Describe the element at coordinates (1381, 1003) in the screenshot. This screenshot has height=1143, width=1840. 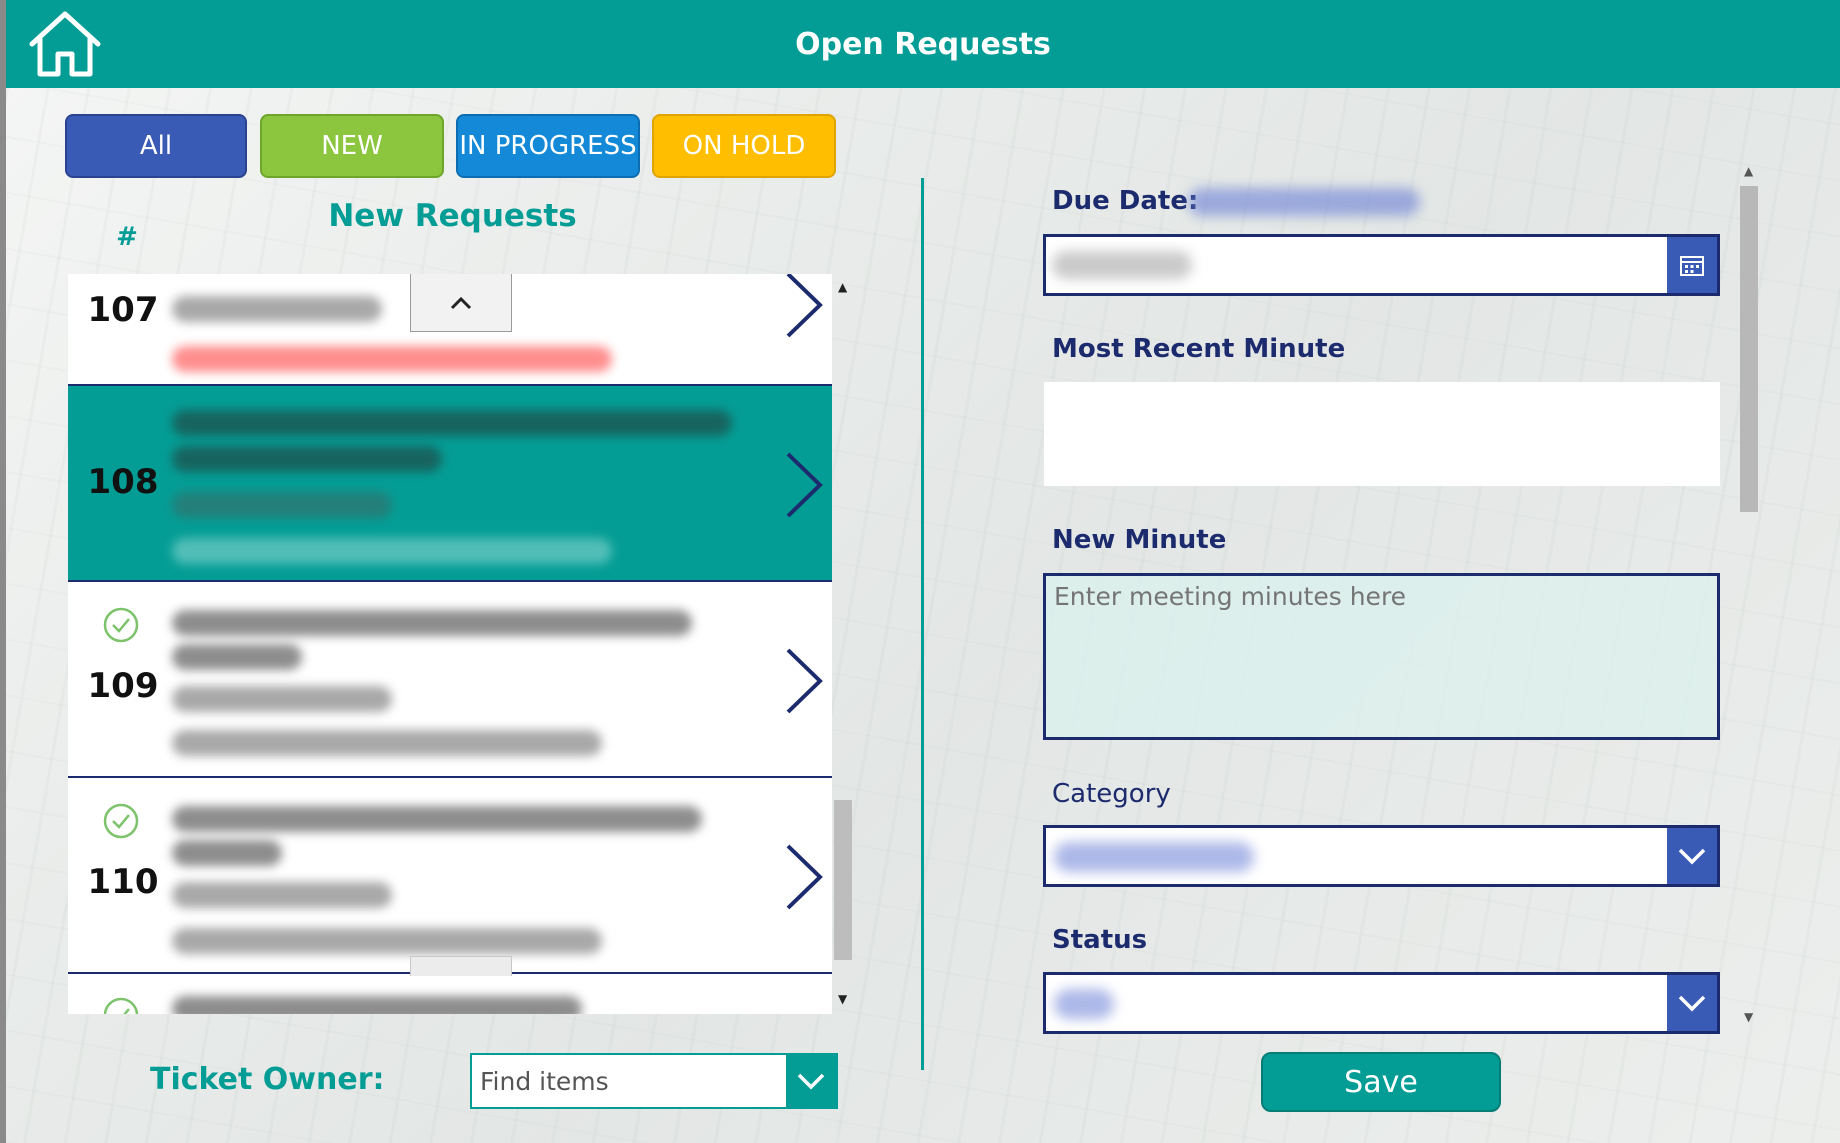
I see `status-dropdown` at that location.